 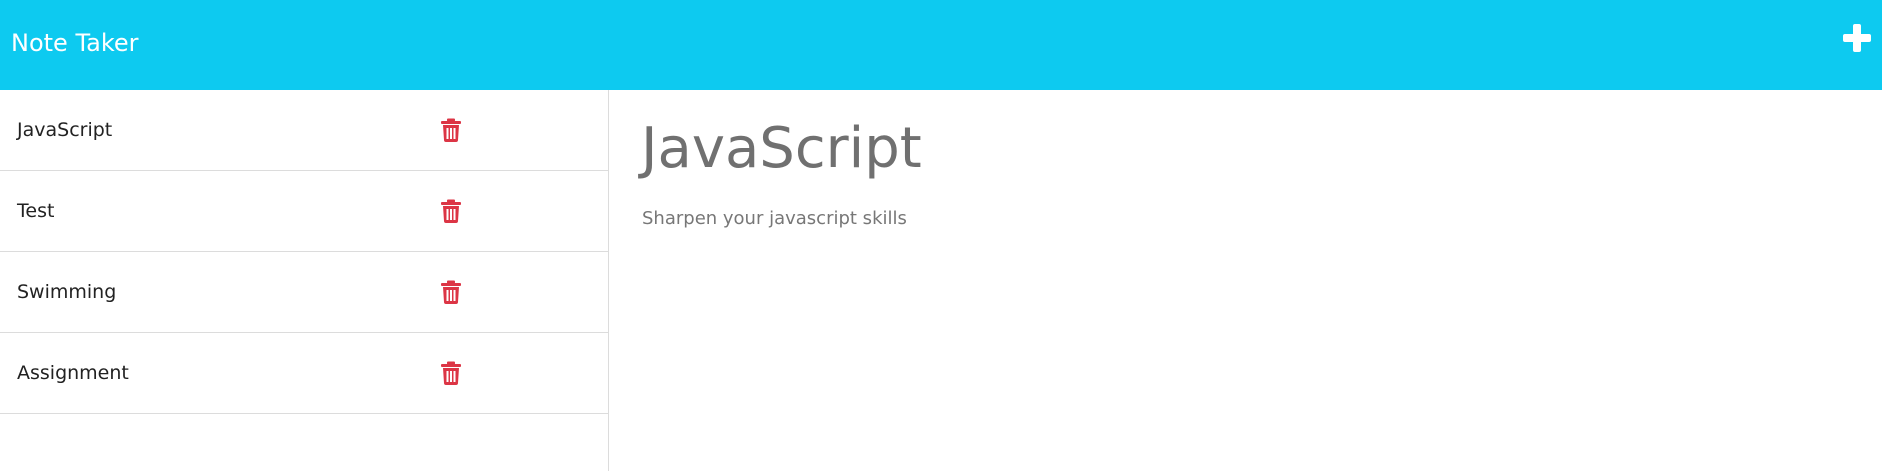 I want to click on note-title-field: JavaScript, so click(x=781, y=149).